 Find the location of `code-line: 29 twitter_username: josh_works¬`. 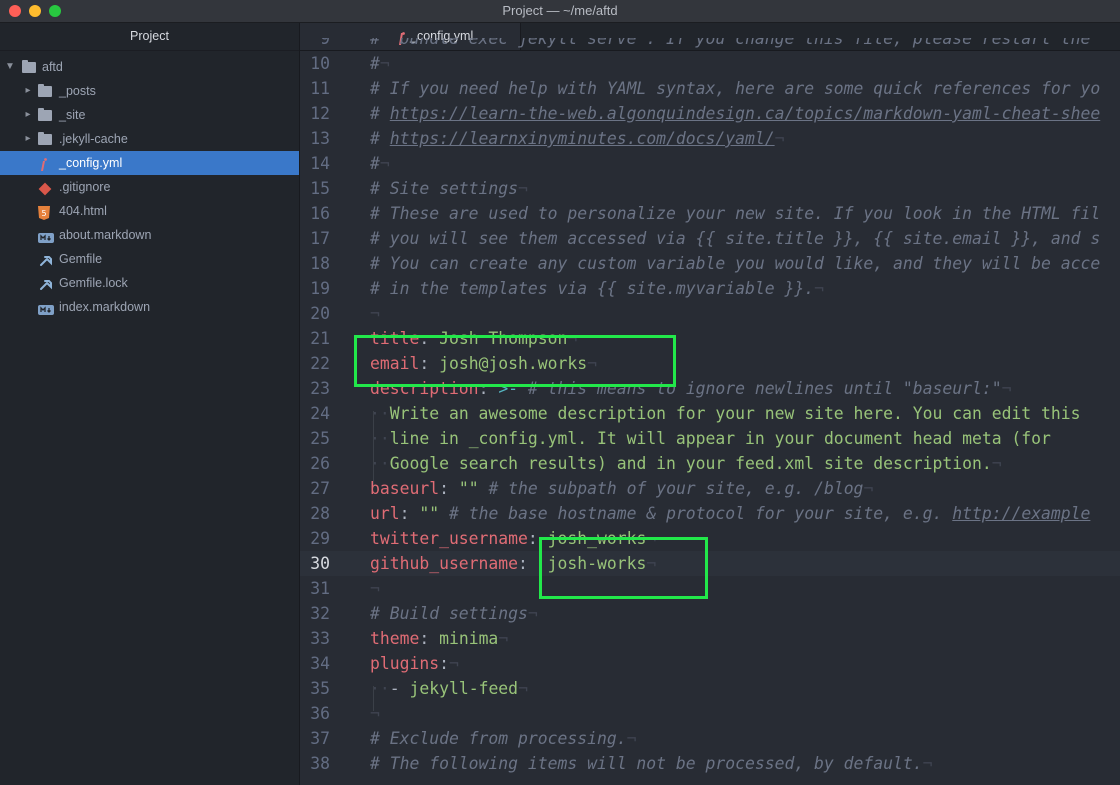

code-line: 29 twitter_username: josh_works¬ is located at coordinates (710, 538).